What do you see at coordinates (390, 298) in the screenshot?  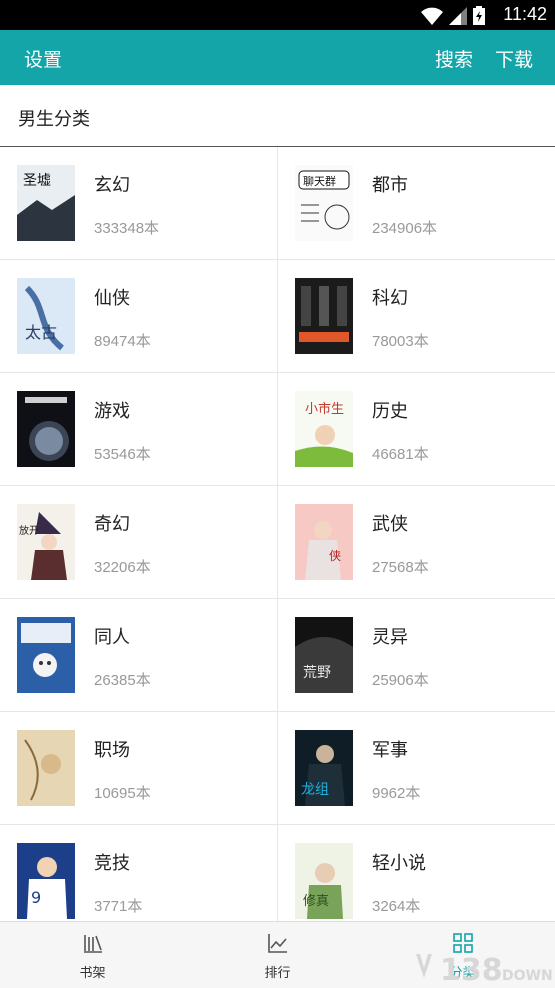 I see `category-name: 科幻` at bounding box center [390, 298].